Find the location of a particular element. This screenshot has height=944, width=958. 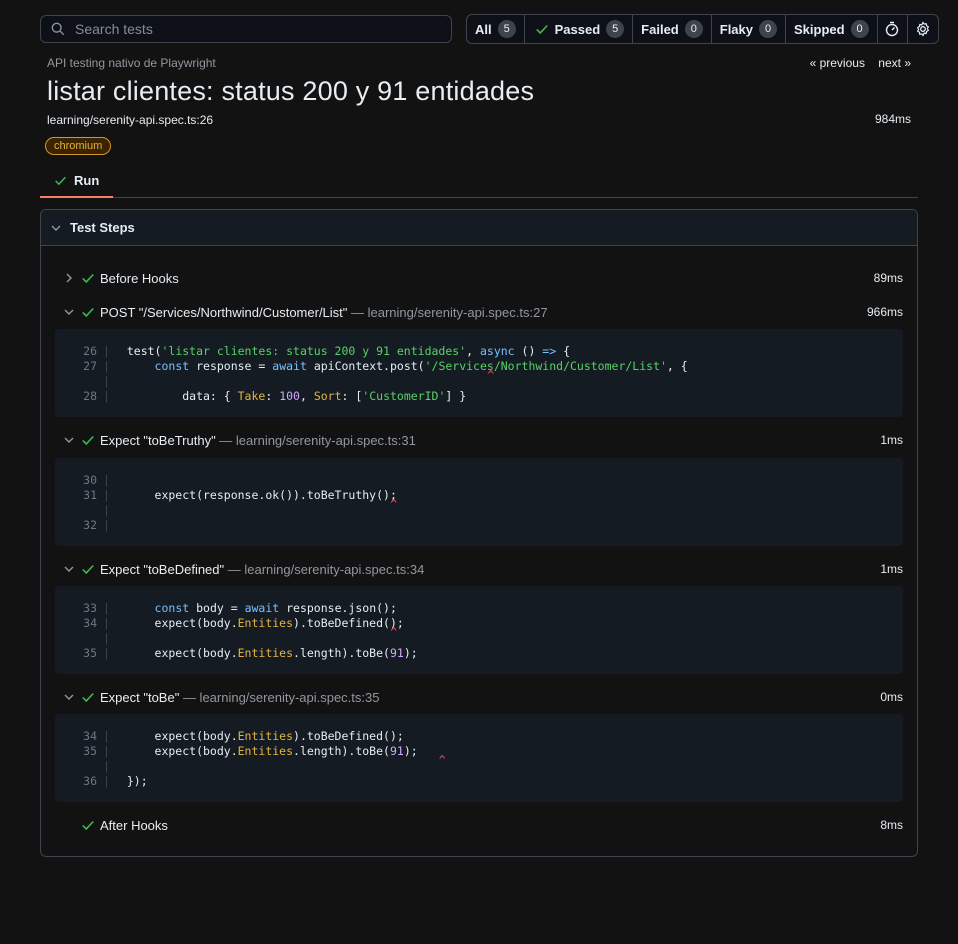

test-suite-title: API testing nativo de Playwright is located at coordinates (131, 63).